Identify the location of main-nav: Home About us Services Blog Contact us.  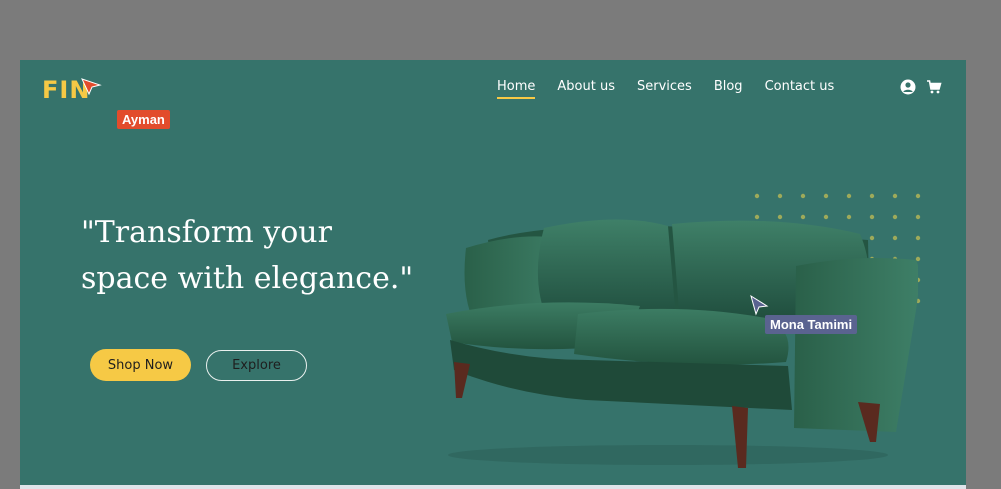
(665, 89).